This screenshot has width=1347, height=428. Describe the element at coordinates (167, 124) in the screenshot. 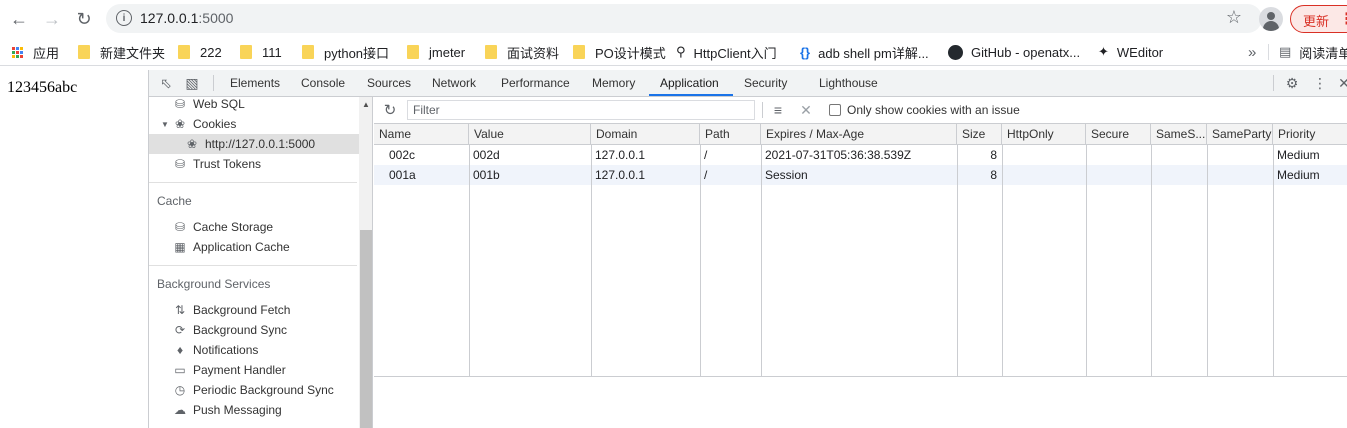

I see `expand-triangle-icon: ▼` at that location.